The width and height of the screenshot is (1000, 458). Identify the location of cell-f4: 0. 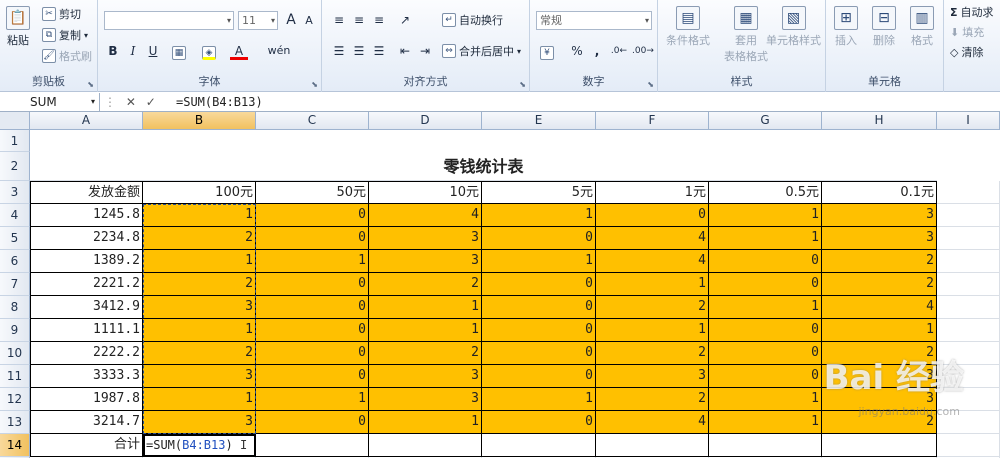
(652, 215).